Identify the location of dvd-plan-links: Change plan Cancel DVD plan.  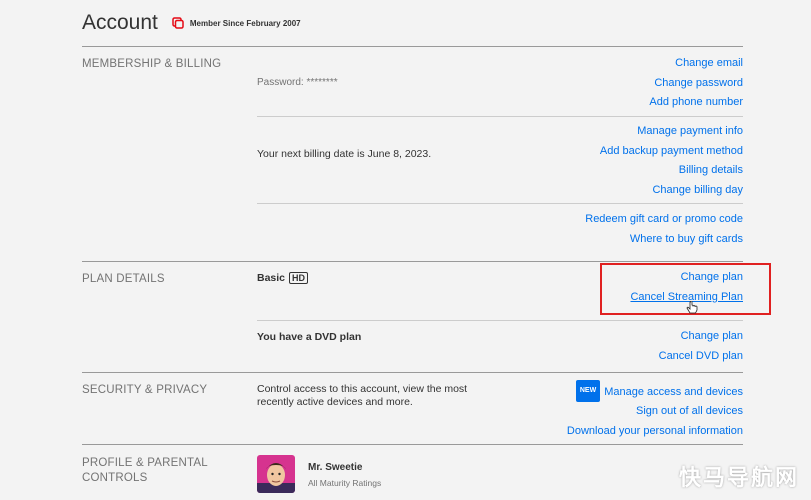
(701, 346).